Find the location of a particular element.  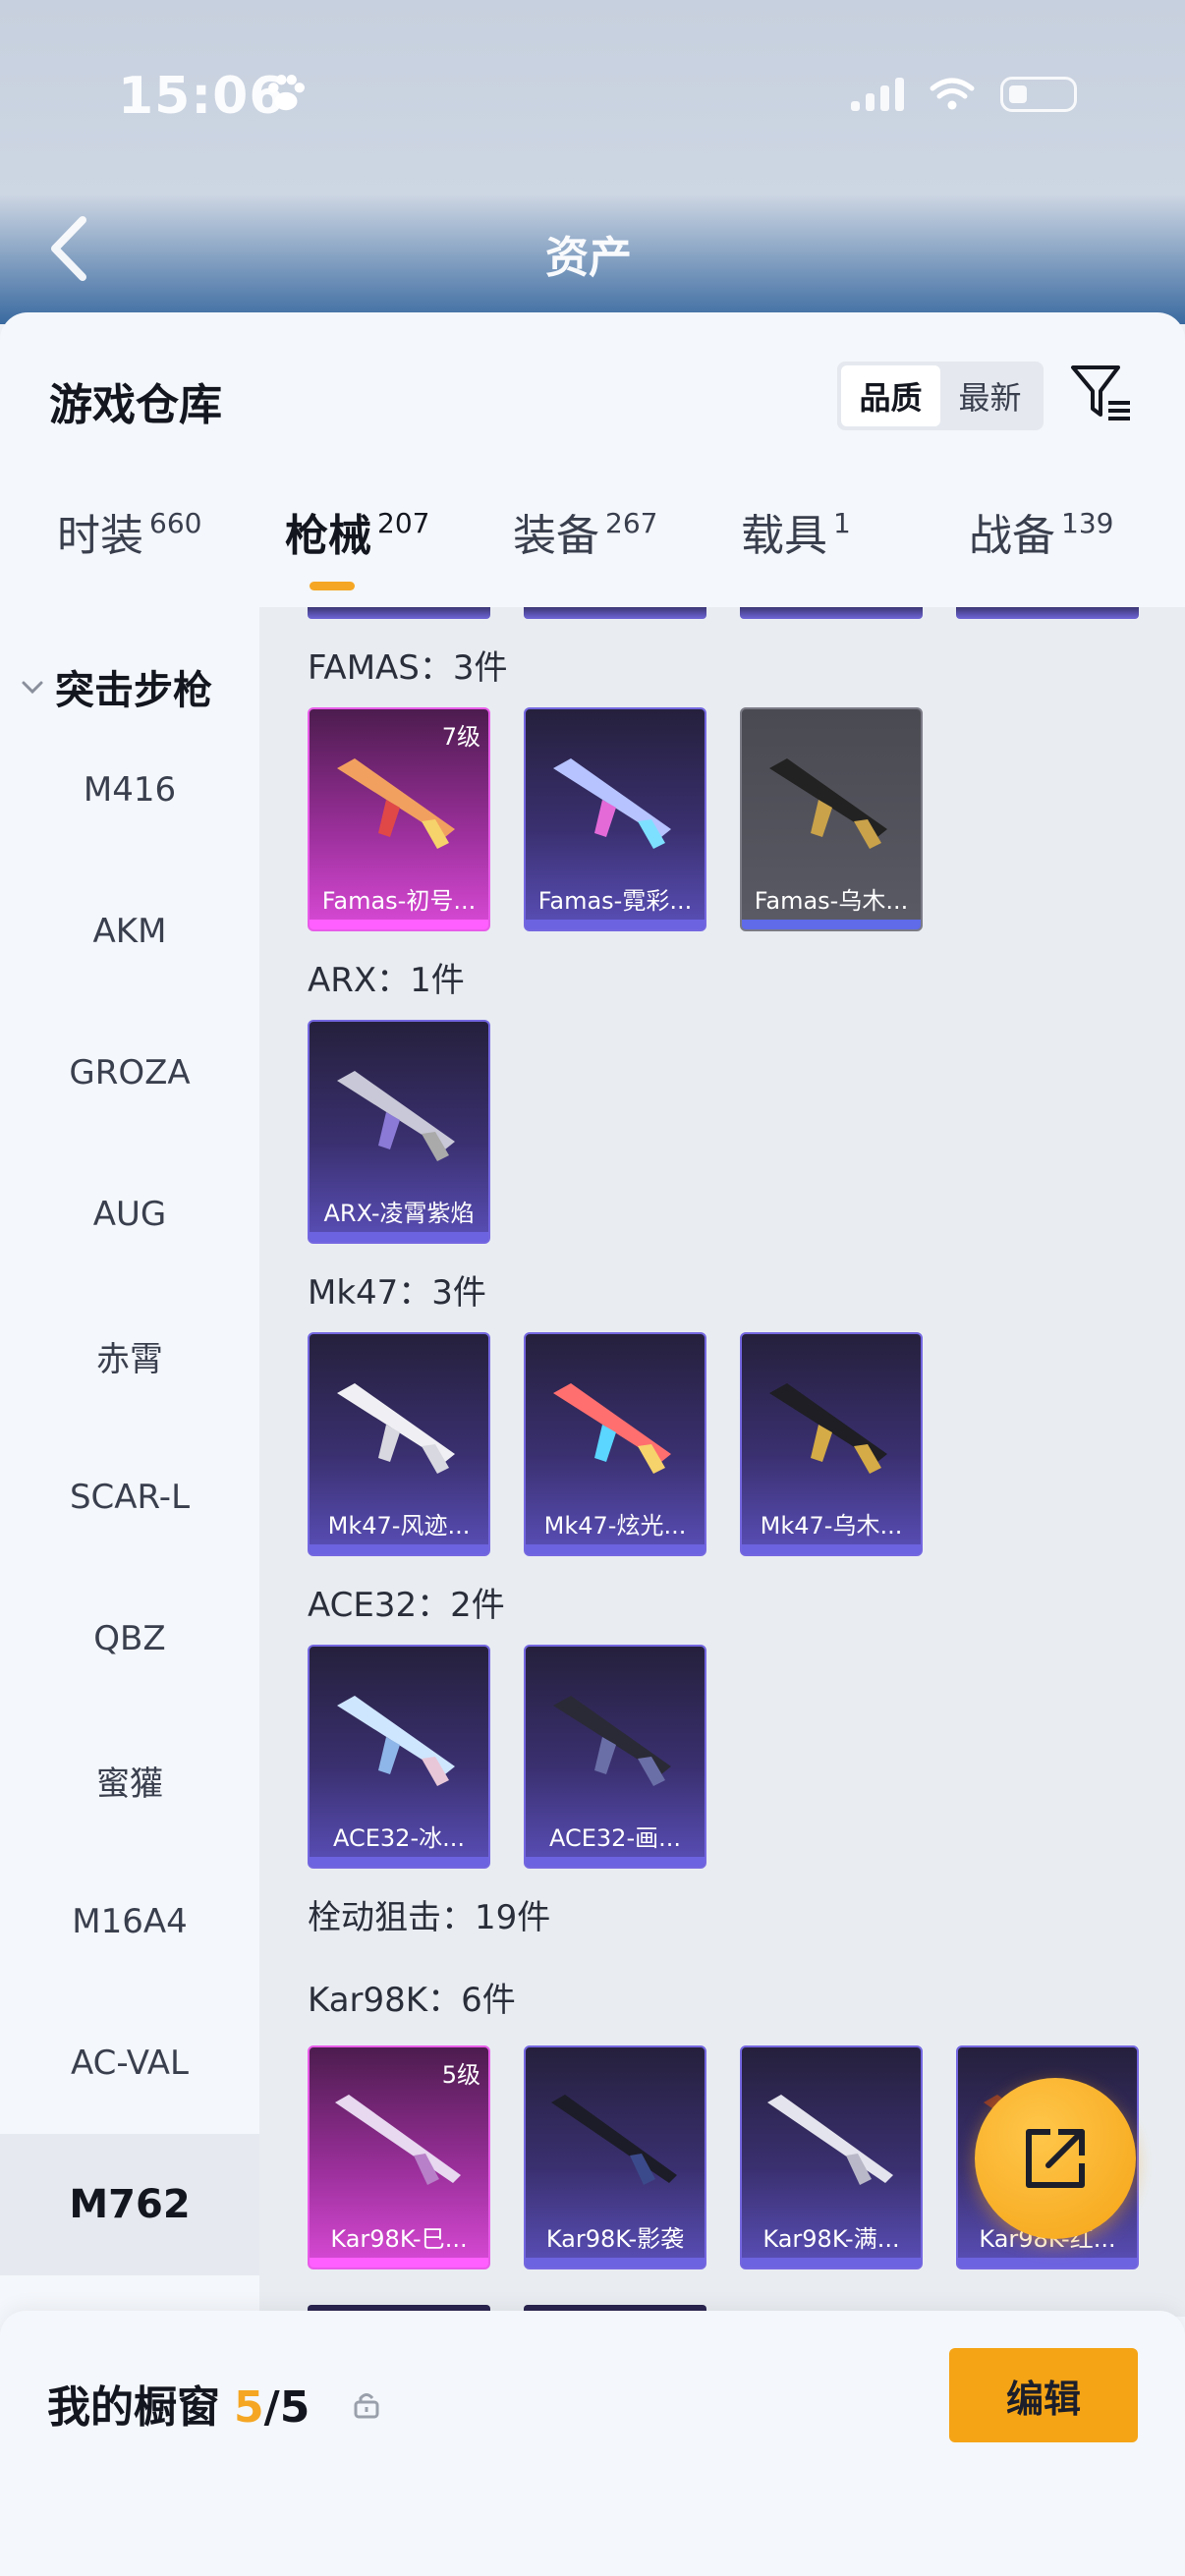

level-badge: 5级 is located at coordinates (461, 2075).